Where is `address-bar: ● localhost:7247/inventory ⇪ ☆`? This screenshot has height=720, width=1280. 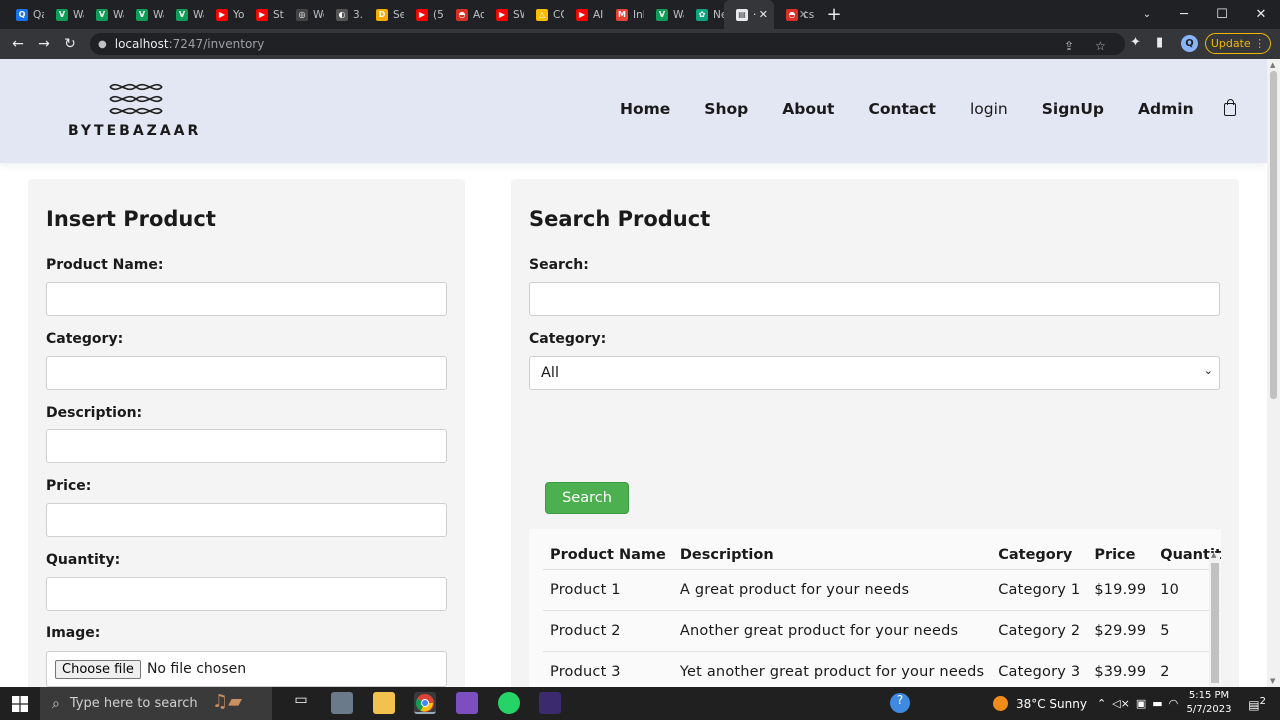 address-bar: ● localhost:7247/inventory ⇪ ☆ is located at coordinates (607, 44).